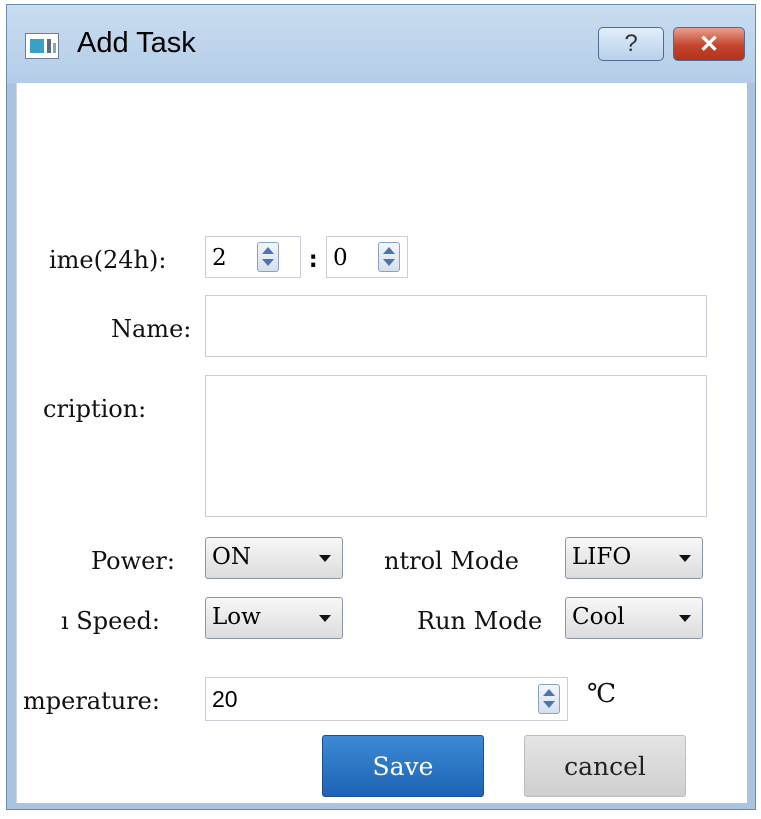  I want to click on temperature-label: mperature:, so click(91, 701).